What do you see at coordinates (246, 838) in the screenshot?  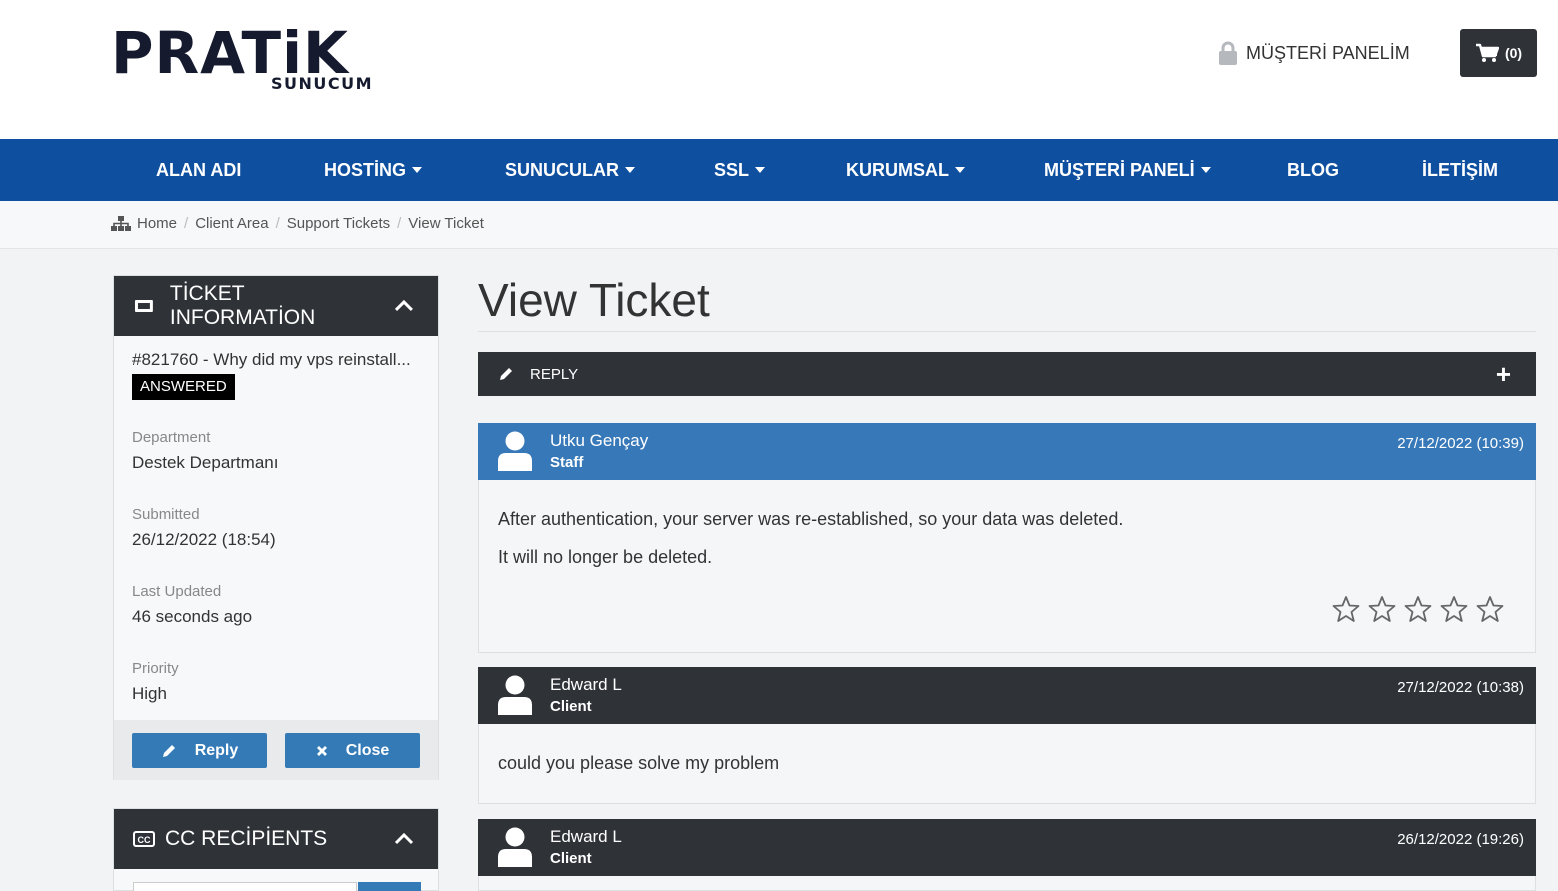 I see `cc-recipients-title: CC RECİPİENTS` at bounding box center [246, 838].